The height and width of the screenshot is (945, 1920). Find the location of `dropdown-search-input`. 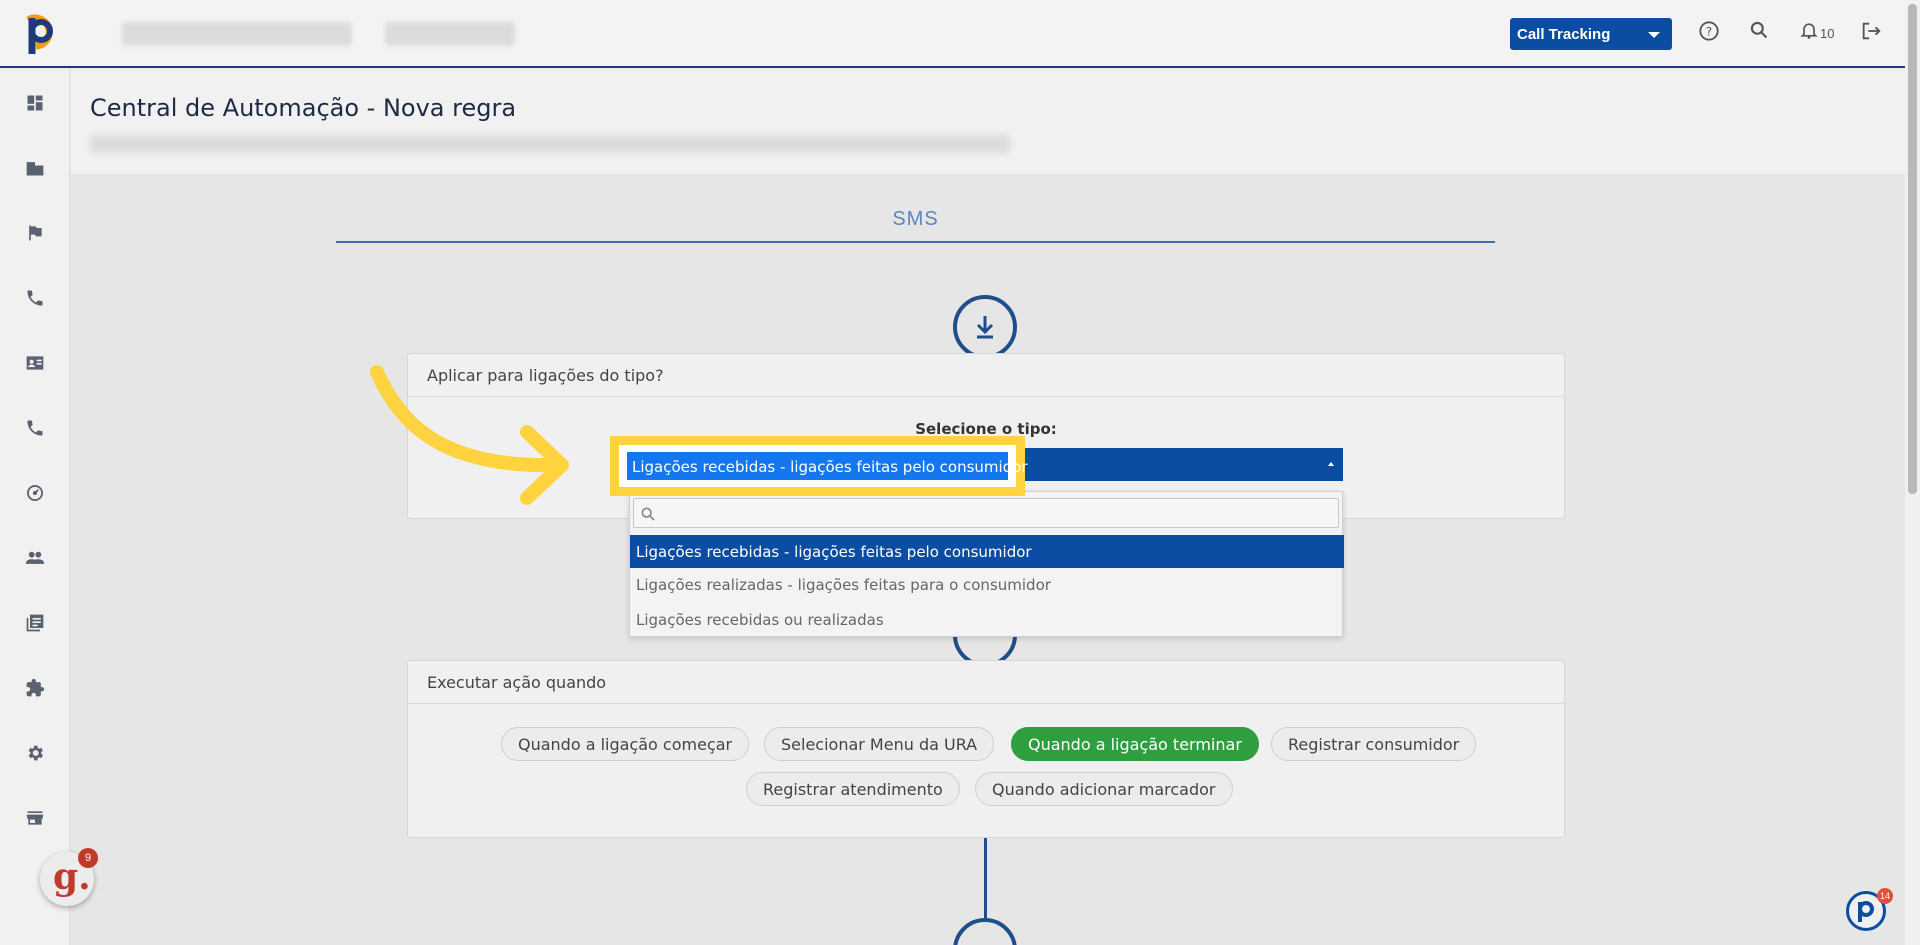

dropdown-search-input is located at coordinates (986, 513).